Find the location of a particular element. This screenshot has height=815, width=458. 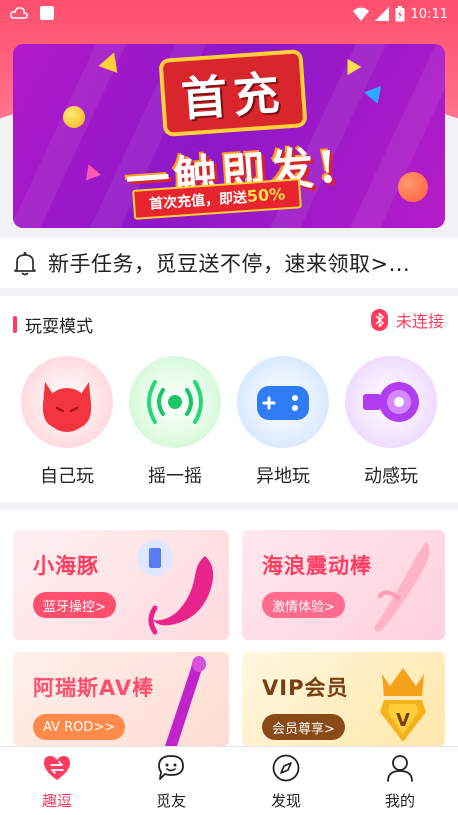

mode-shake: 摇一摇 is located at coordinates (175, 422).